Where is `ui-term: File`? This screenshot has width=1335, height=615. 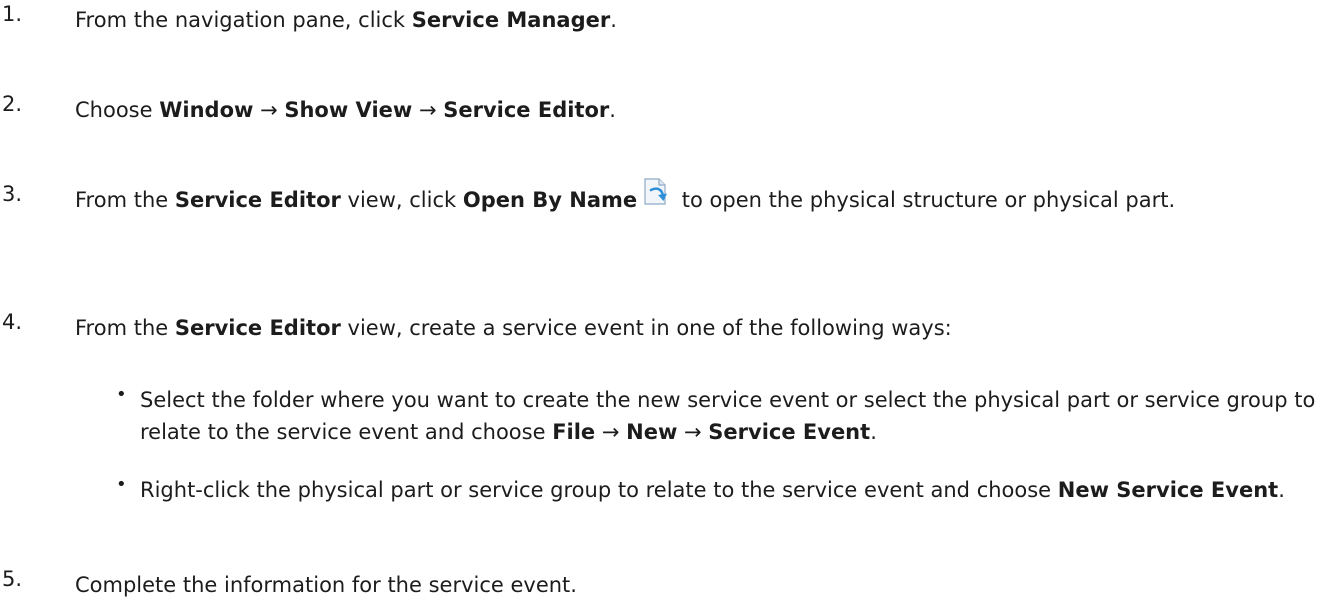
ui-term: File is located at coordinates (574, 432).